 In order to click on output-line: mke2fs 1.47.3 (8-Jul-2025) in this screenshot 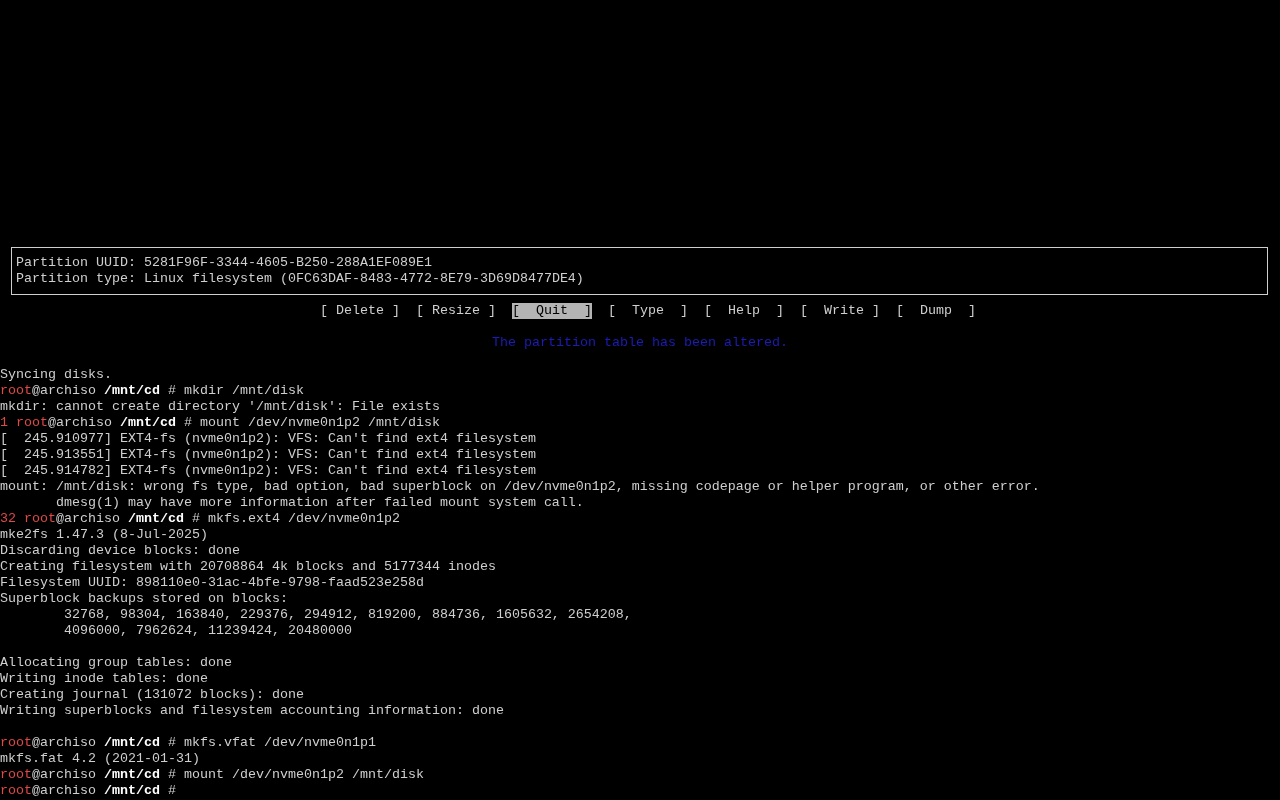, I will do `click(104, 534)`.